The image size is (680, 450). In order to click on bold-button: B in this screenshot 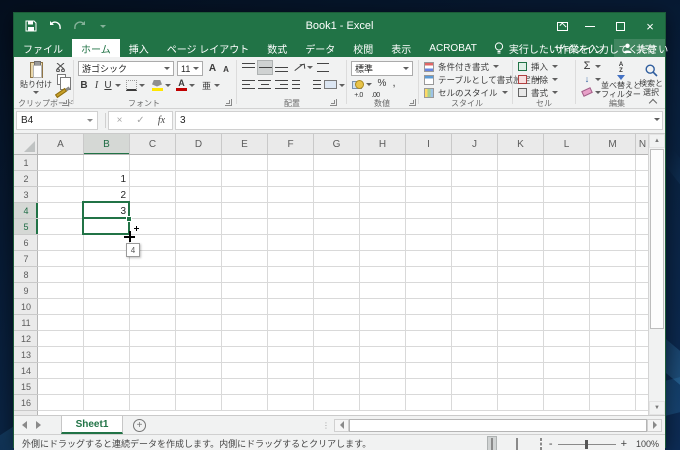, I will do `click(84, 85)`.